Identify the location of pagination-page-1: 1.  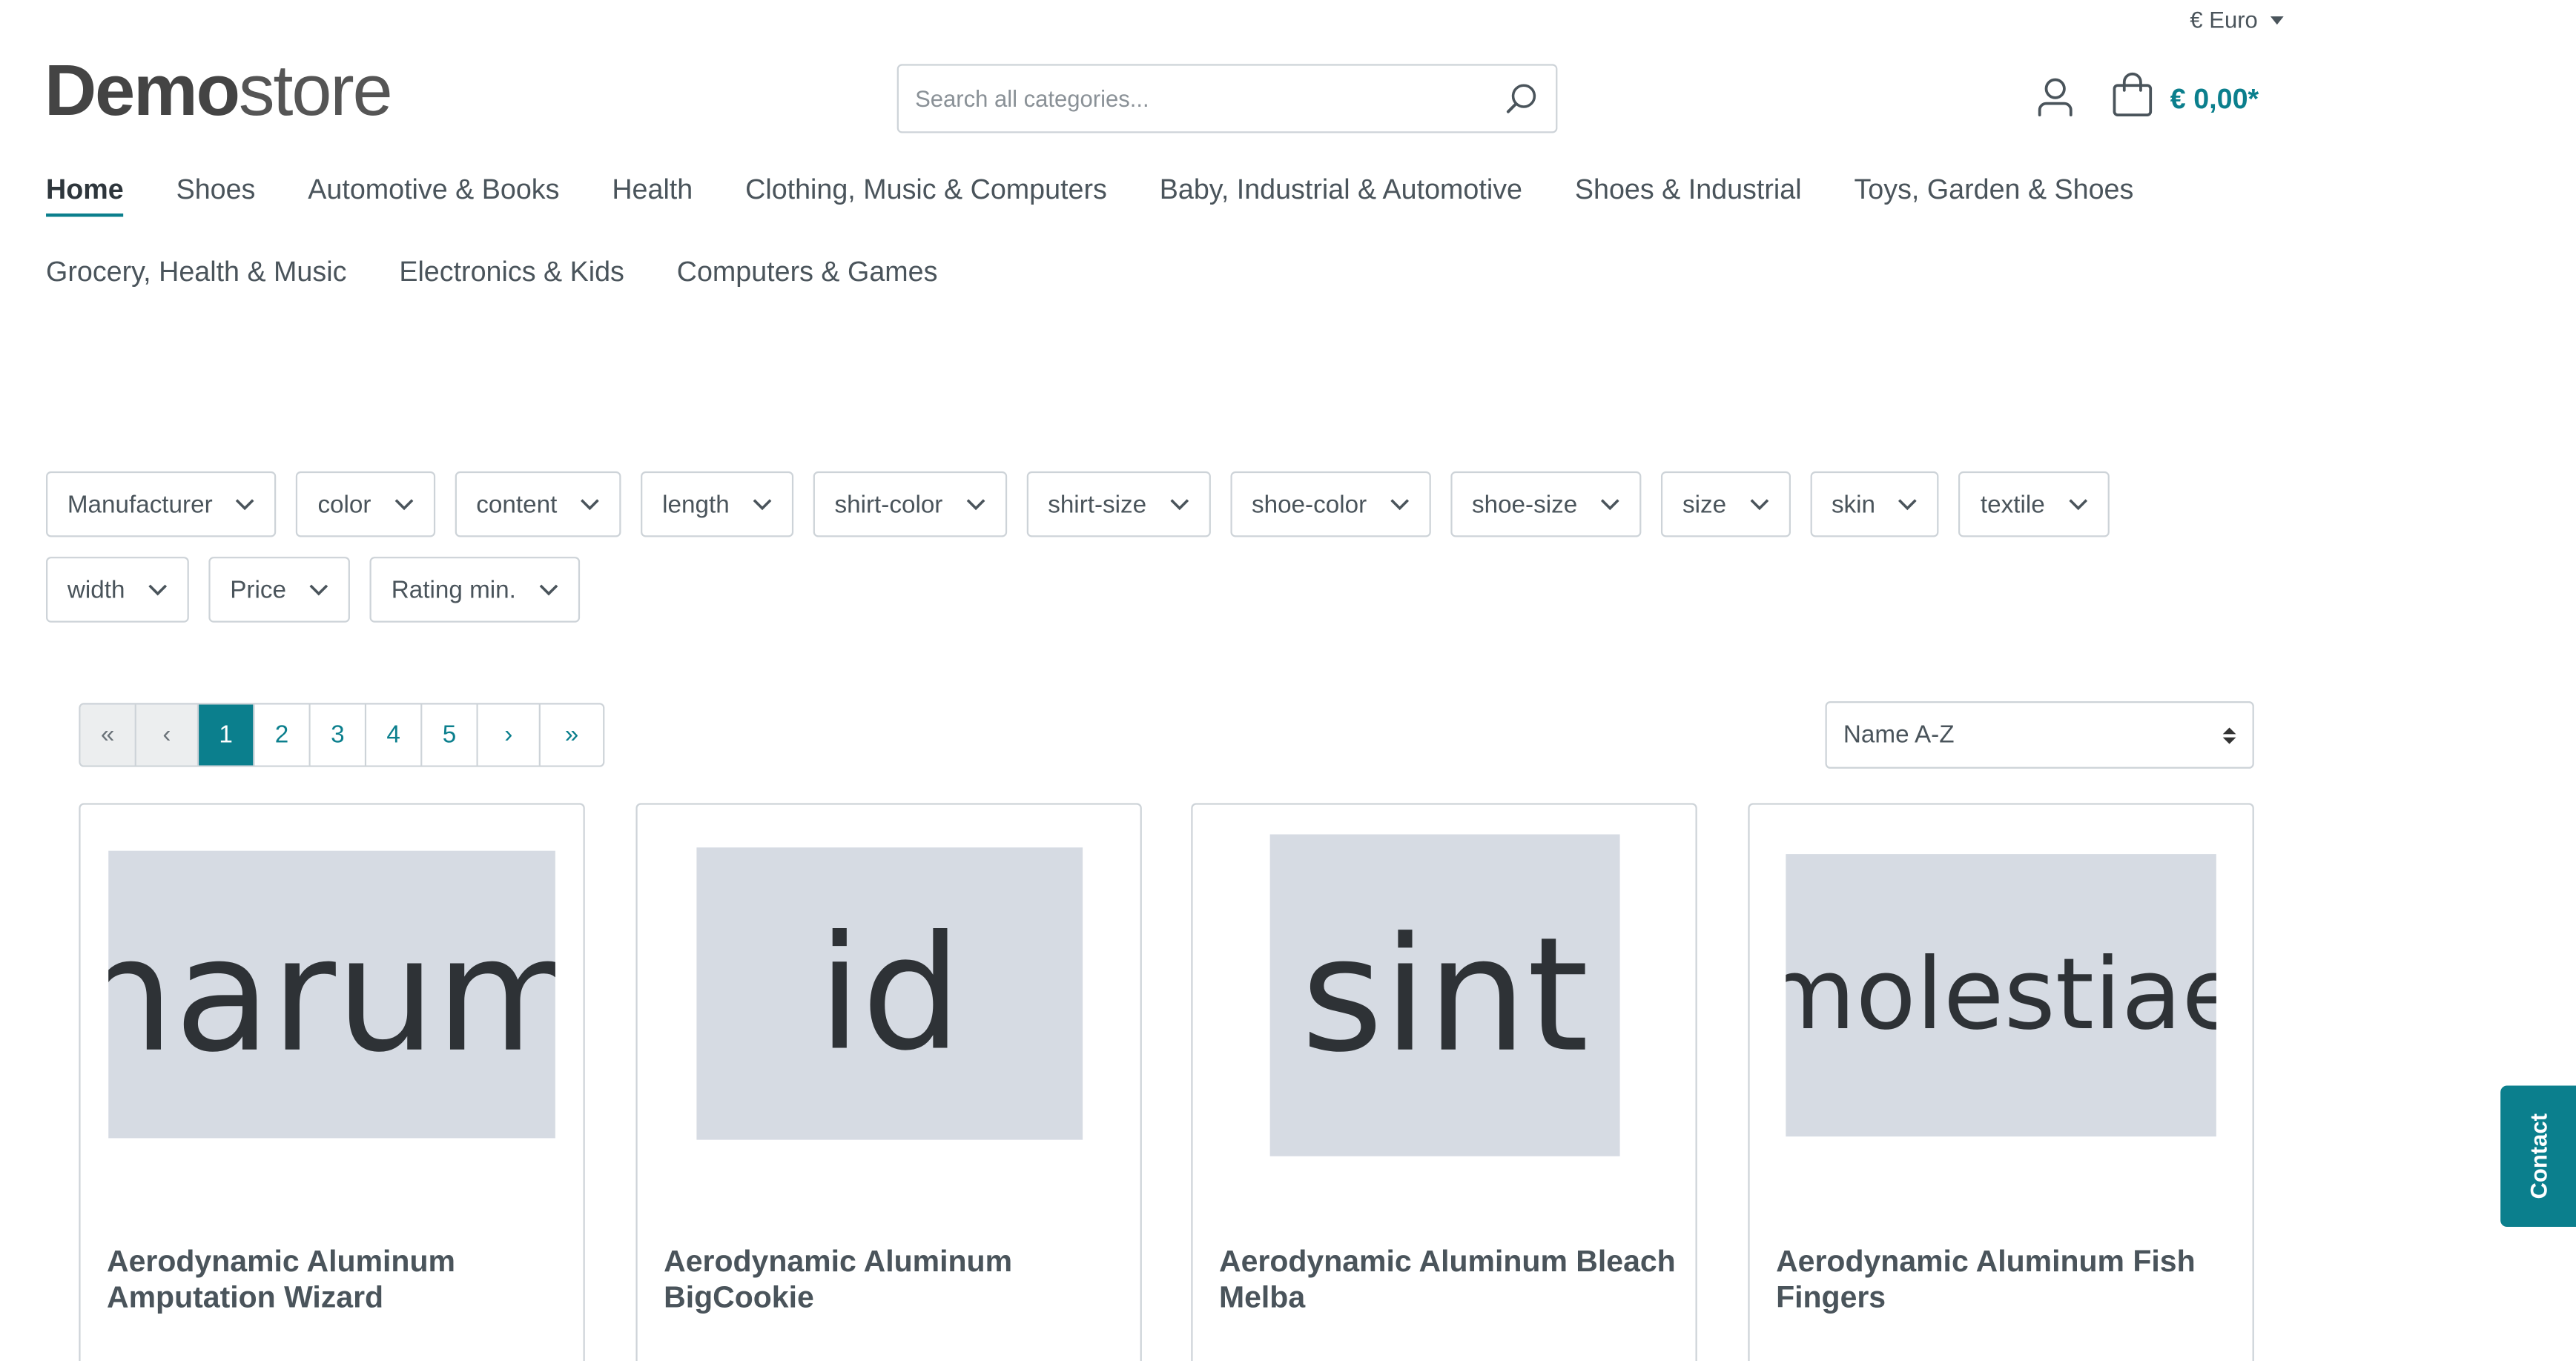
(227, 735).